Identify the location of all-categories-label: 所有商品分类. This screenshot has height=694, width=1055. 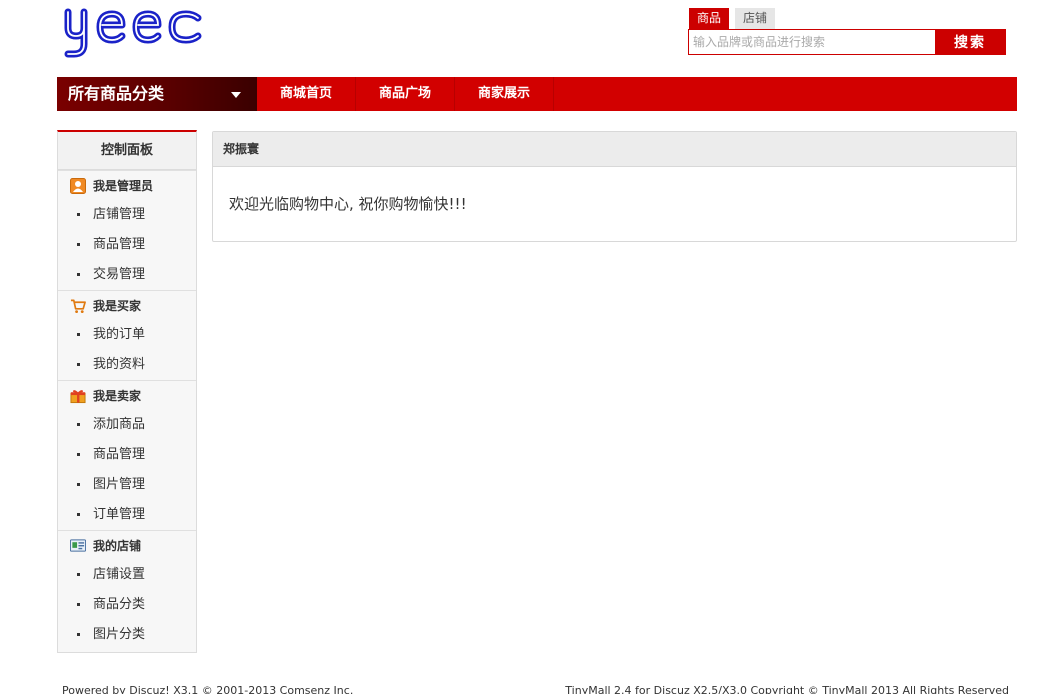
(116, 93).